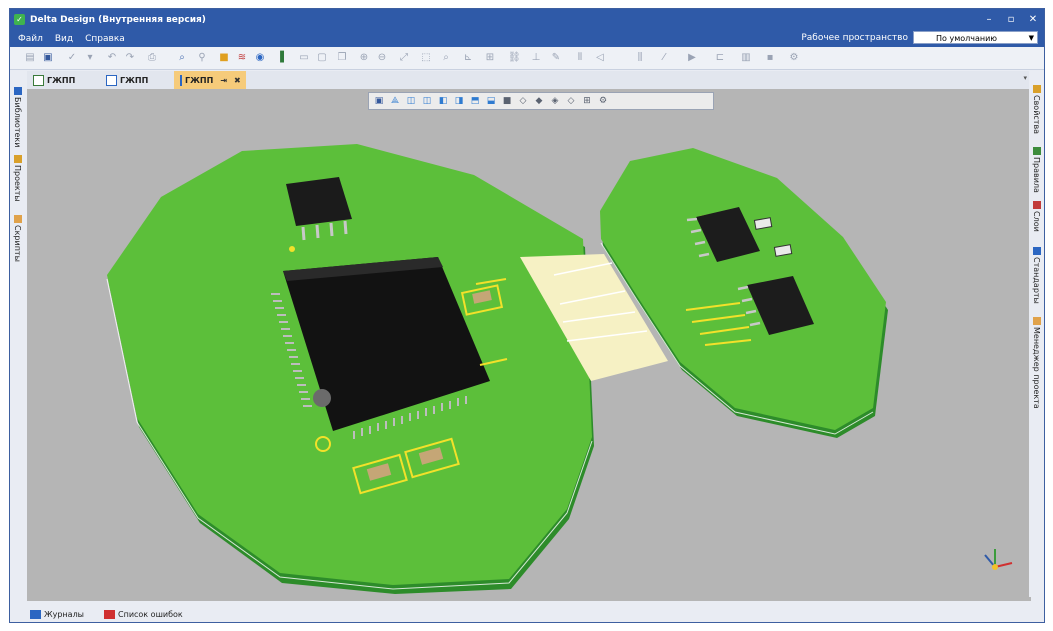 The height and width of the screenshot is (631, 1053). What do you see at coordinates (555, 101) in the screenshot?
I see `transparent-cube-icon: ◈` at bounding box center [555, 101].